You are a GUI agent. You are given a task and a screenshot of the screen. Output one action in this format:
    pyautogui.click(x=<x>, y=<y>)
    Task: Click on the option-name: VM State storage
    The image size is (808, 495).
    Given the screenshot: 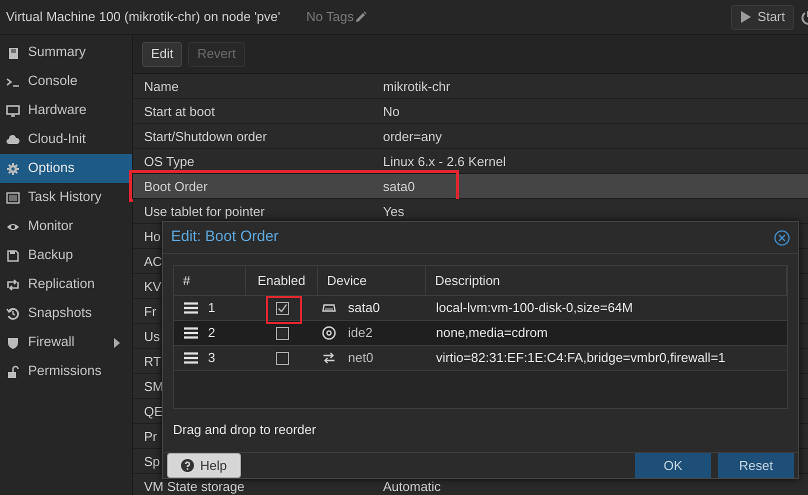 What is the action you would take?
    pyautogui.click(x=194, y=486)
    